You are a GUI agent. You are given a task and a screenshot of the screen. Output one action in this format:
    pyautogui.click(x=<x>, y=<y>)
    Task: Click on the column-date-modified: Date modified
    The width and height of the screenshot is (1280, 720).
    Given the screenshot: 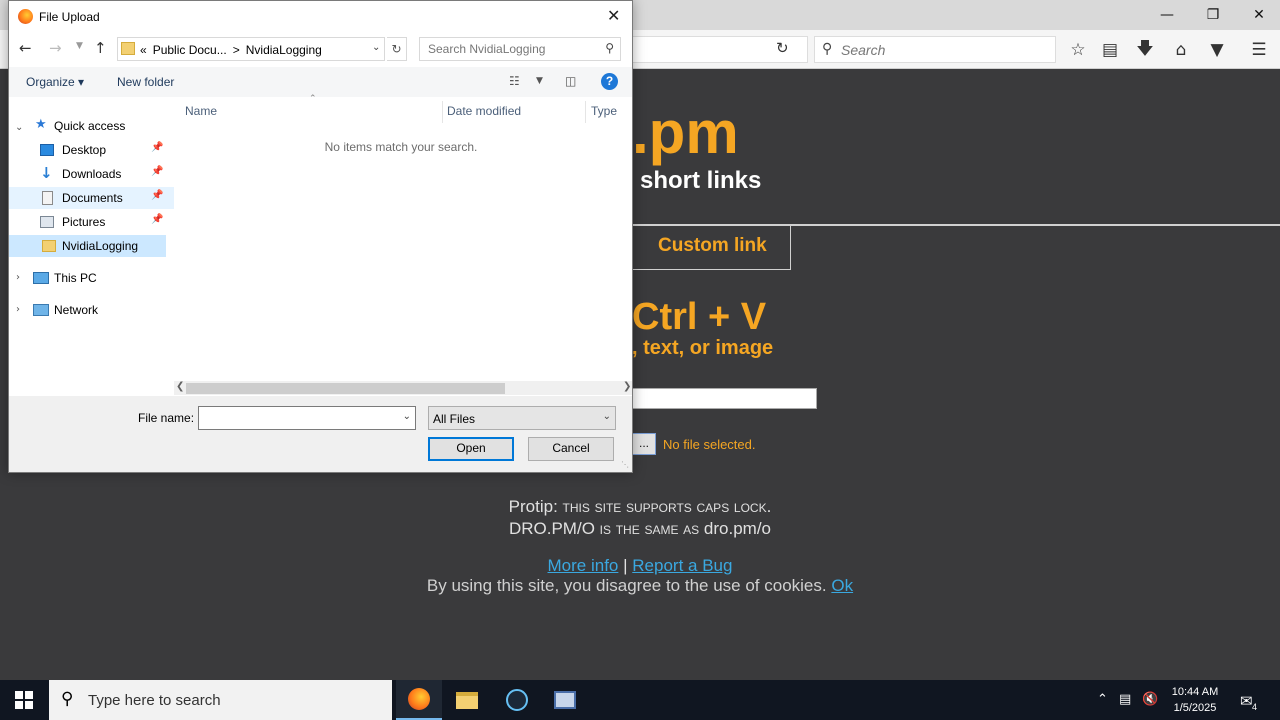 What is the action you would take?
    pyautogui.click(x=484, y=111)
    